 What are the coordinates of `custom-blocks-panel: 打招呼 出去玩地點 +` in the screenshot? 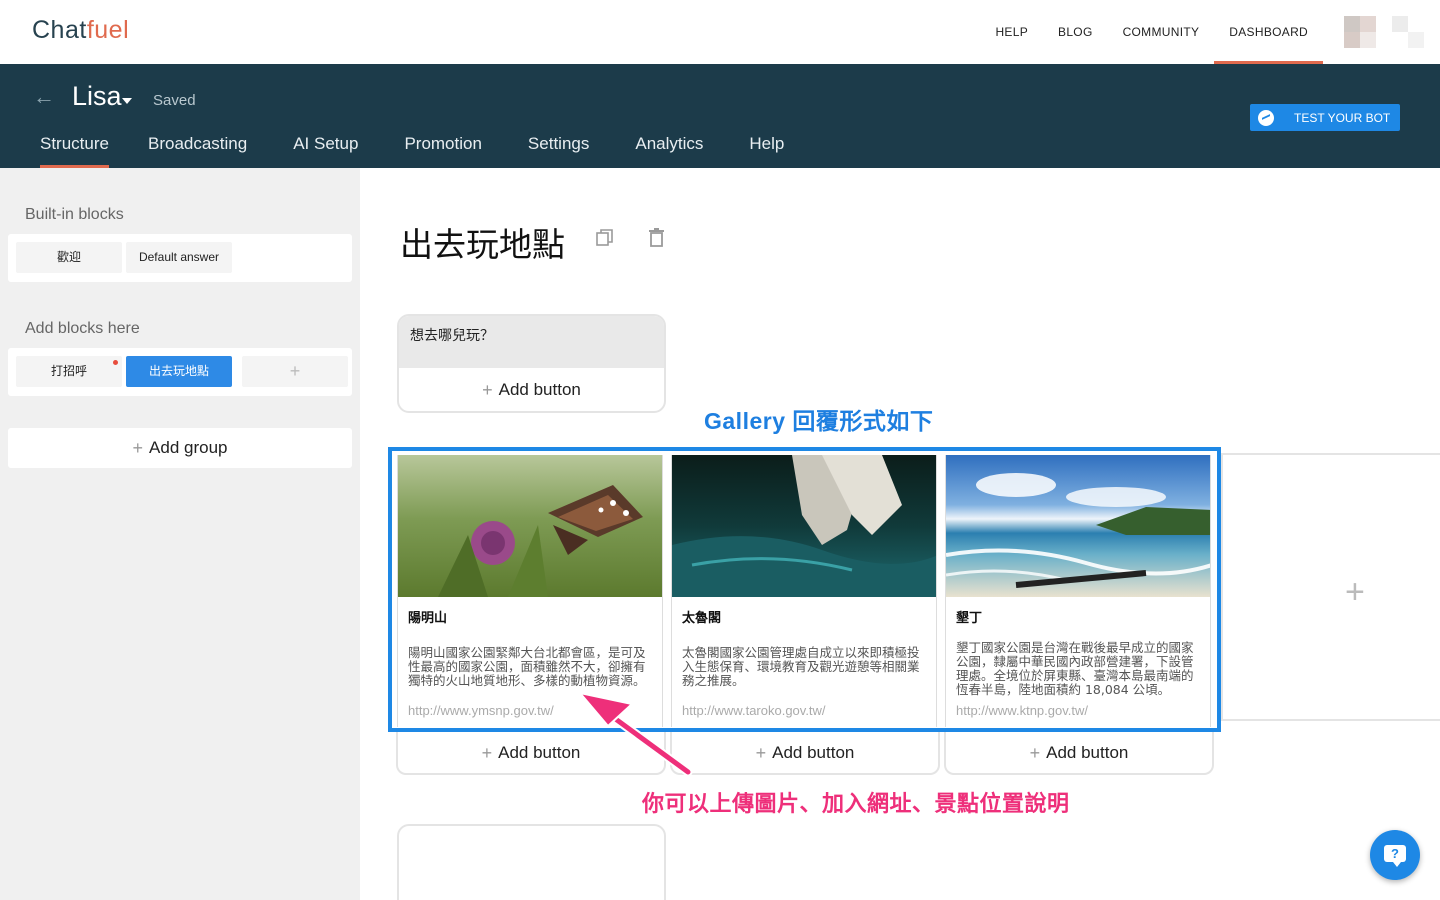 It's located at (180, 372).